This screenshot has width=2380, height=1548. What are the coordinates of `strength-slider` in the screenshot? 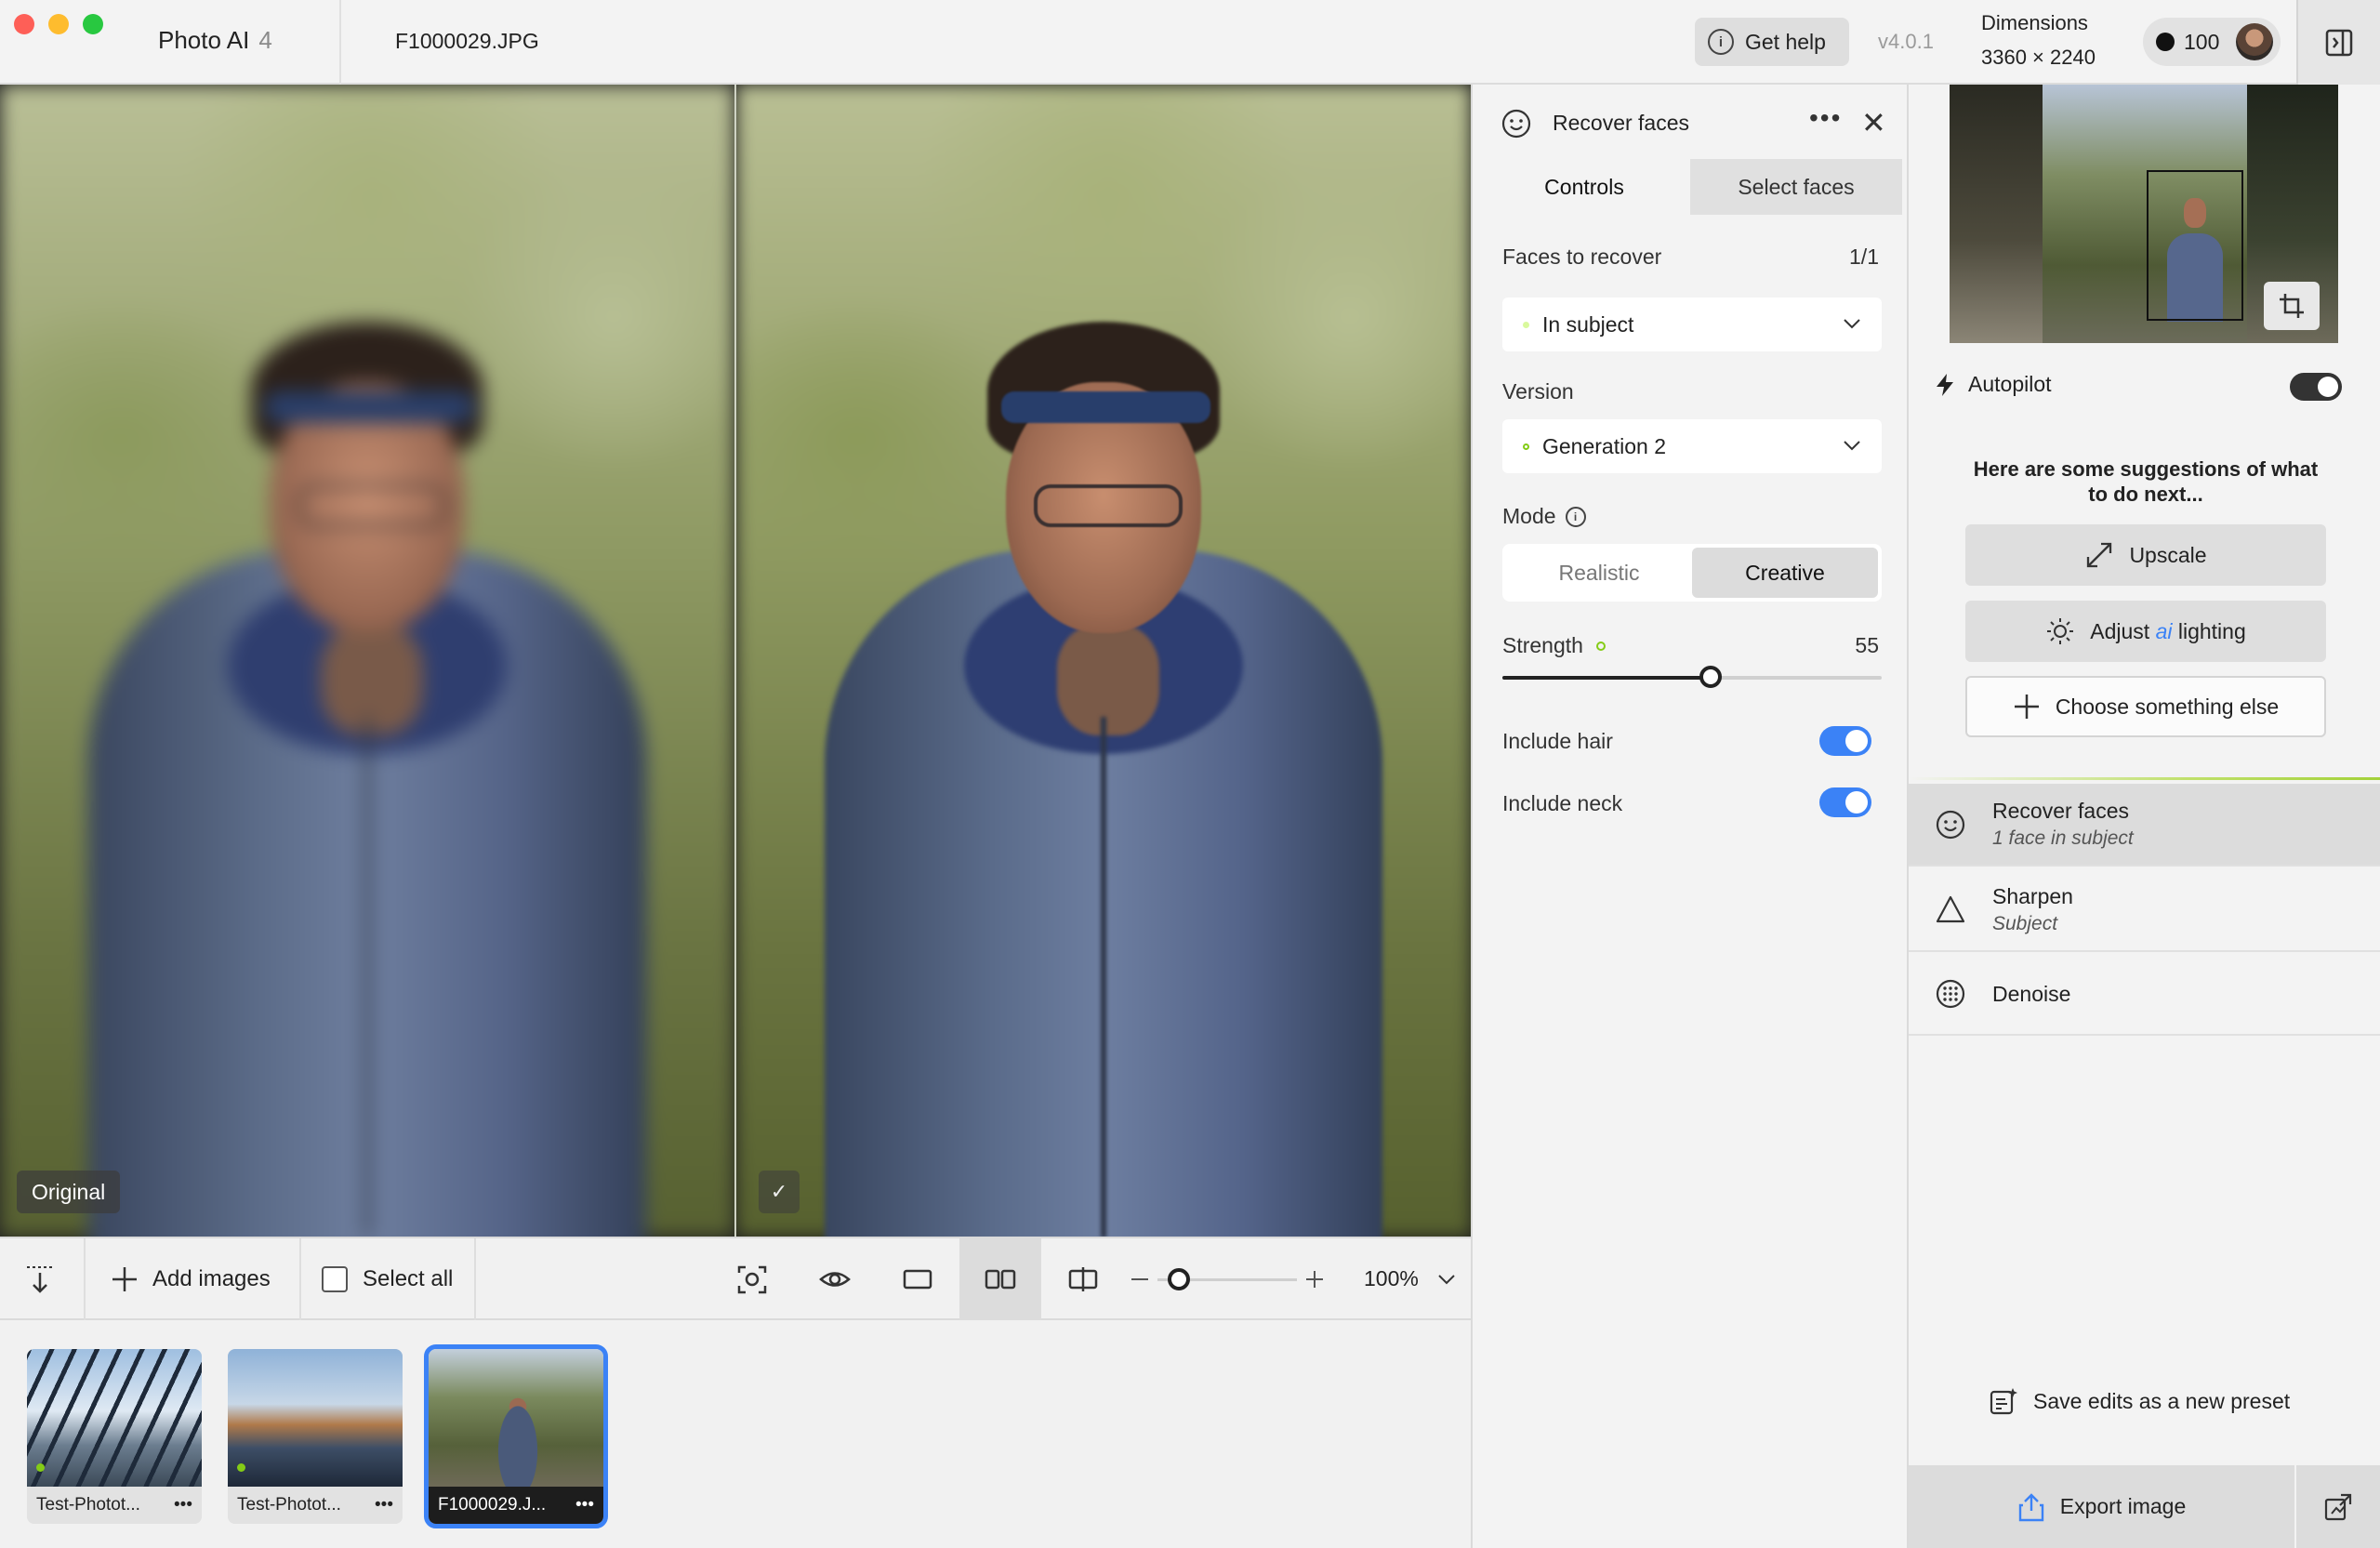 It's located at (1692, 677).